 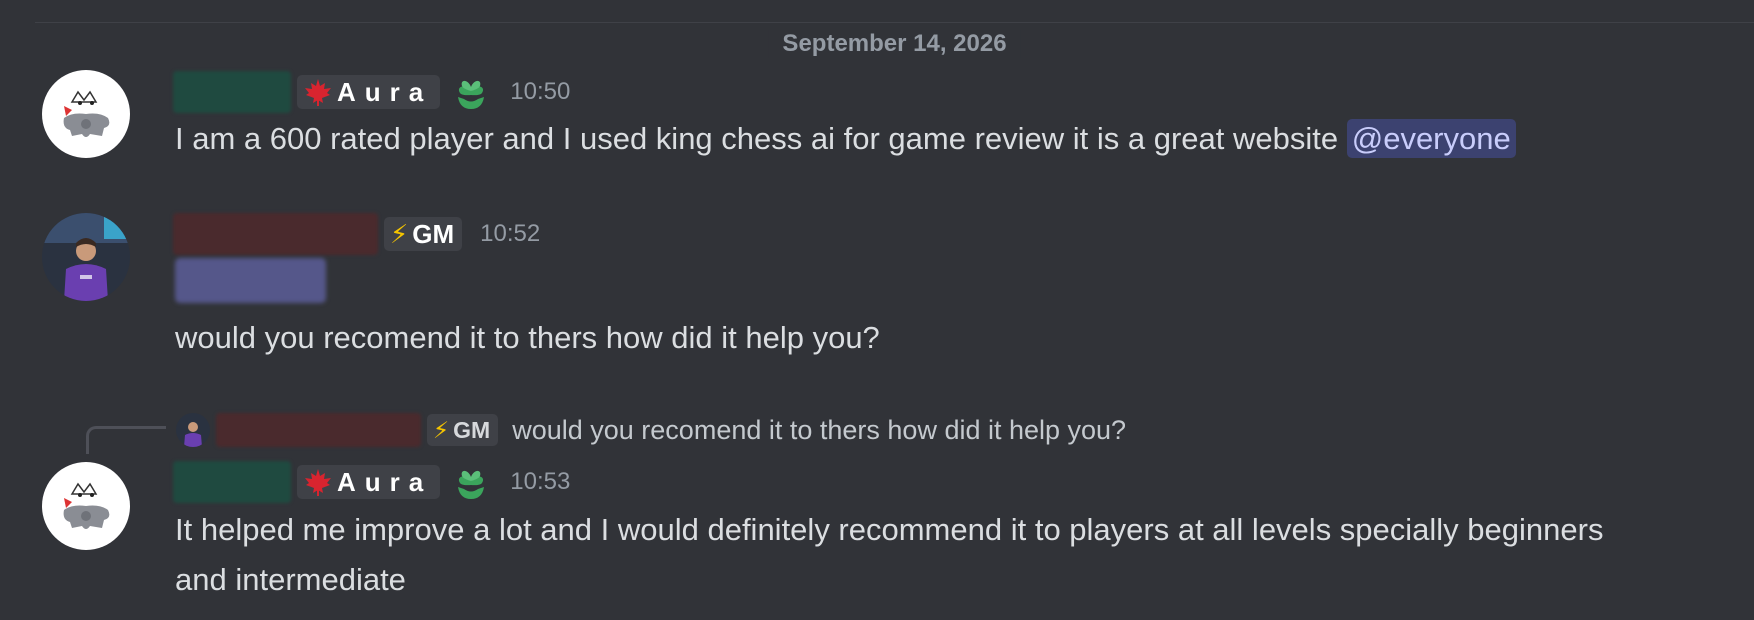 I want to click on message-text-line: and intermediate, so click(x=290, y=579).